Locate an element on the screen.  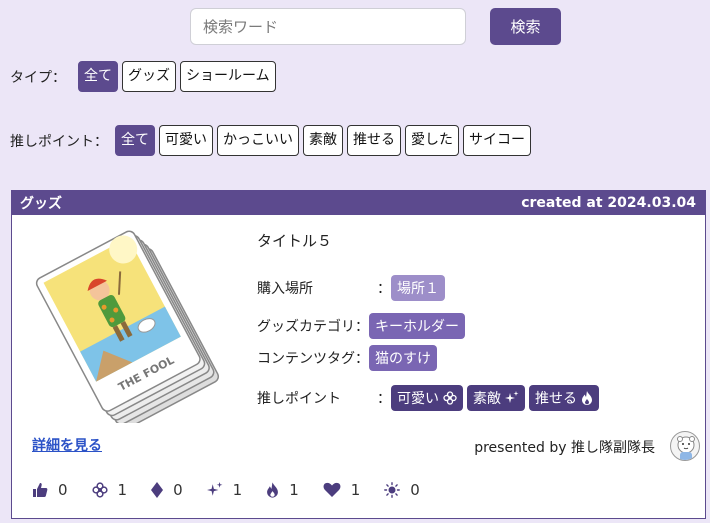
reaction-fire-count: 1 is located at coordinates (294, 490).